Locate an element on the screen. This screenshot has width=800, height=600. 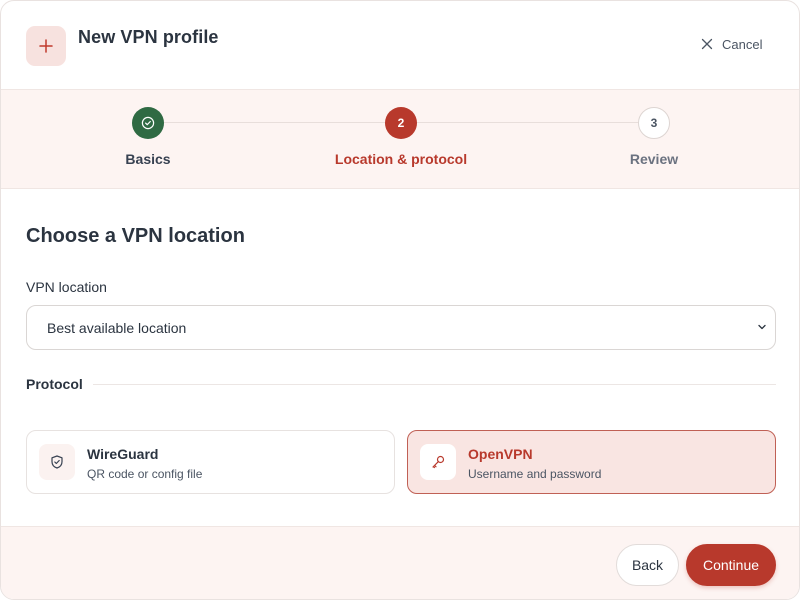
dialog-title: New VPN profile is located at coordinates (148, 37).